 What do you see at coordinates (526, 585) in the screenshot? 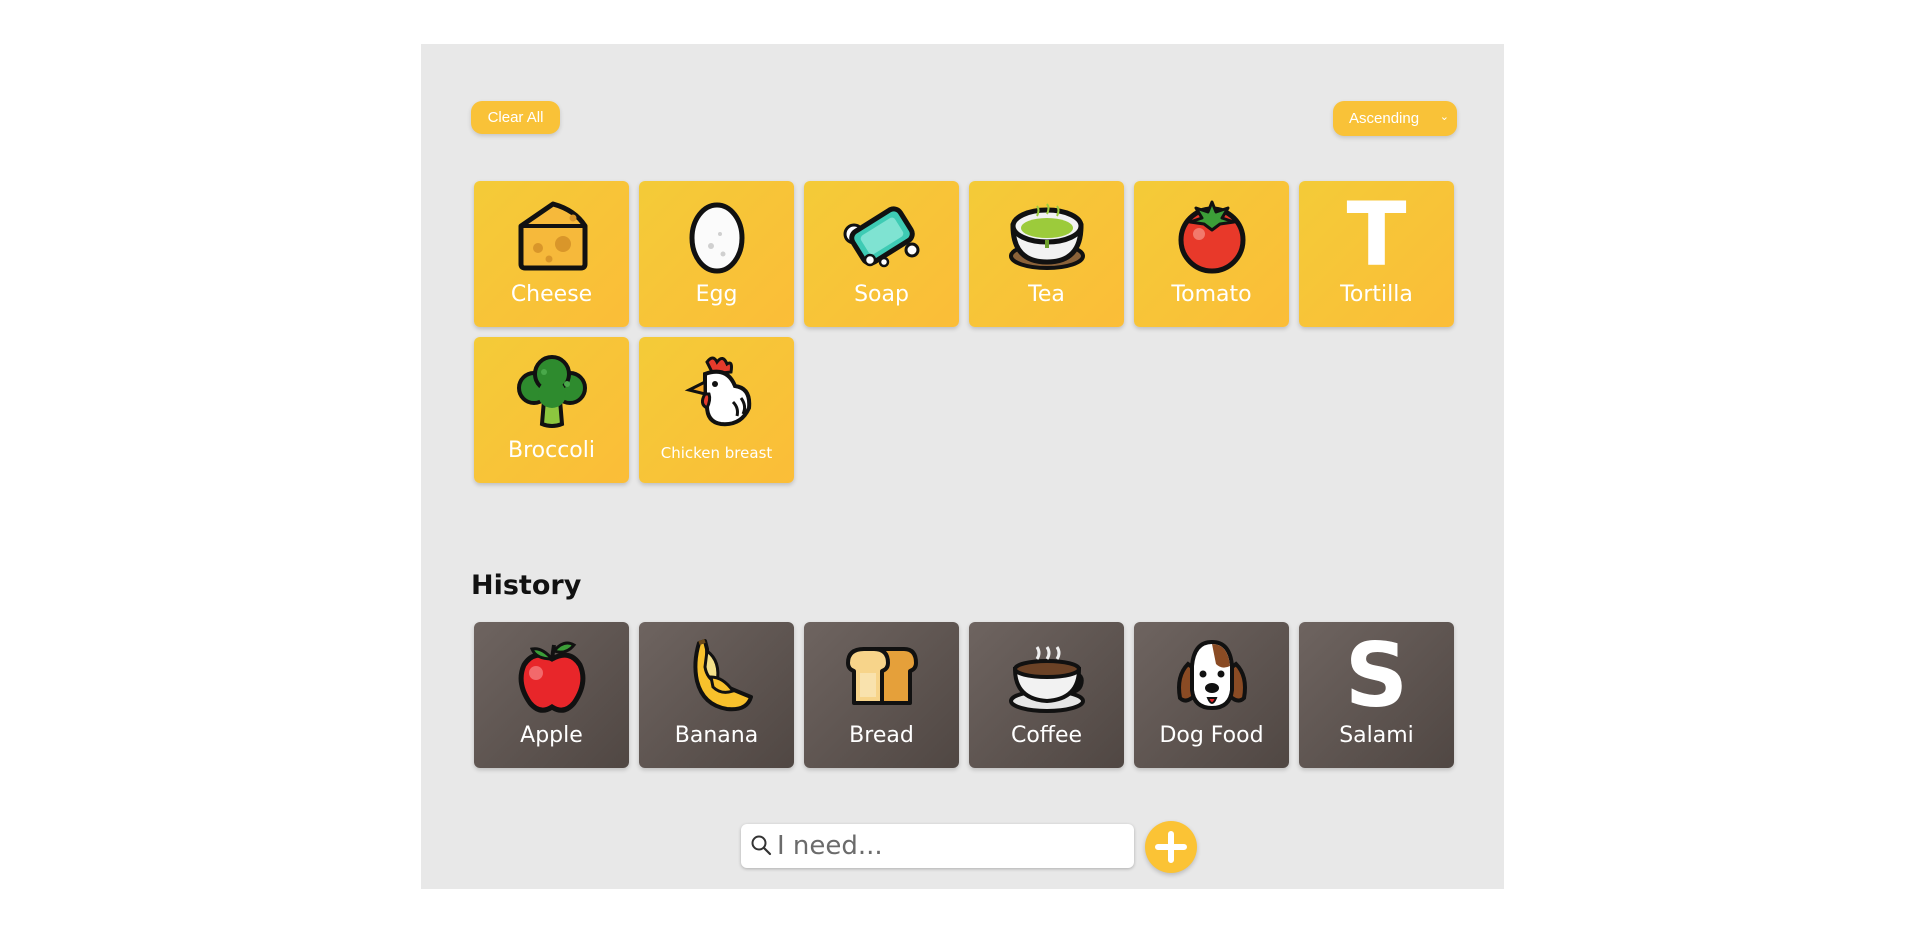
I see `history-heading: History` at bounding box center [526, 585].